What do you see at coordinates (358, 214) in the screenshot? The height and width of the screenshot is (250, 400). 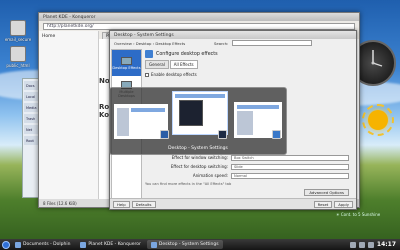 I see `weather-text: ☀ Cont. to 5 Sunshine` at bounding box center [358, 214].